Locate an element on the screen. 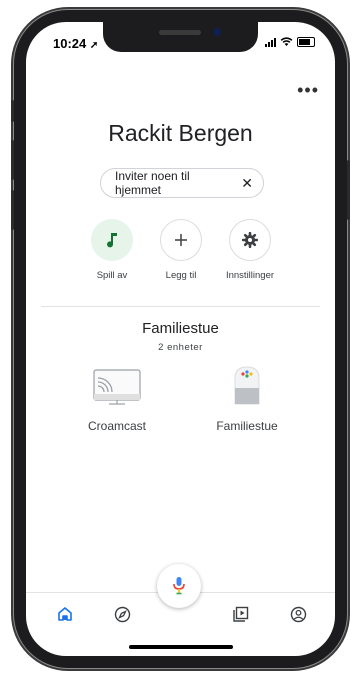  device-chromecast: Croamcast is located at coordinates (117, 400).